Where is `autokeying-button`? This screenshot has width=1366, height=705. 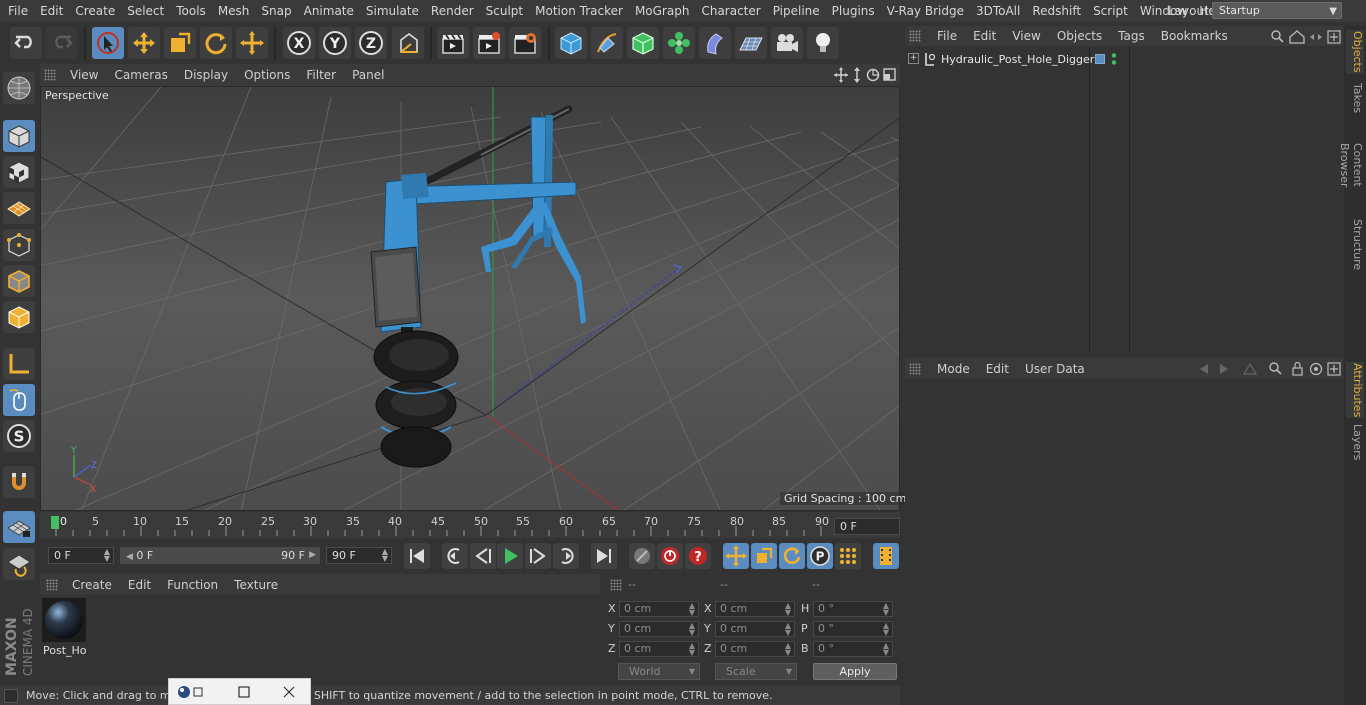
autokeying-button is located at coordinates (670, 556).